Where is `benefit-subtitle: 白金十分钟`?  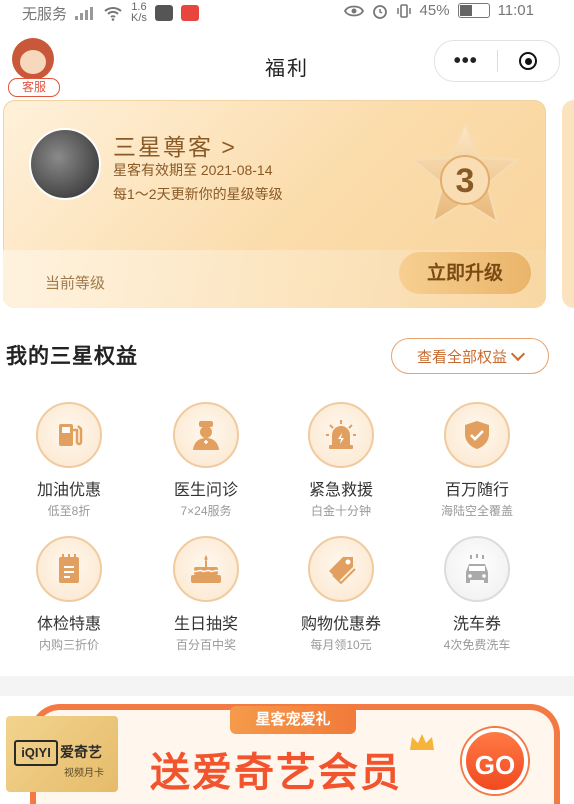 benefit-subtitle: 白金十分钟 is located at coordinates (340, 511).